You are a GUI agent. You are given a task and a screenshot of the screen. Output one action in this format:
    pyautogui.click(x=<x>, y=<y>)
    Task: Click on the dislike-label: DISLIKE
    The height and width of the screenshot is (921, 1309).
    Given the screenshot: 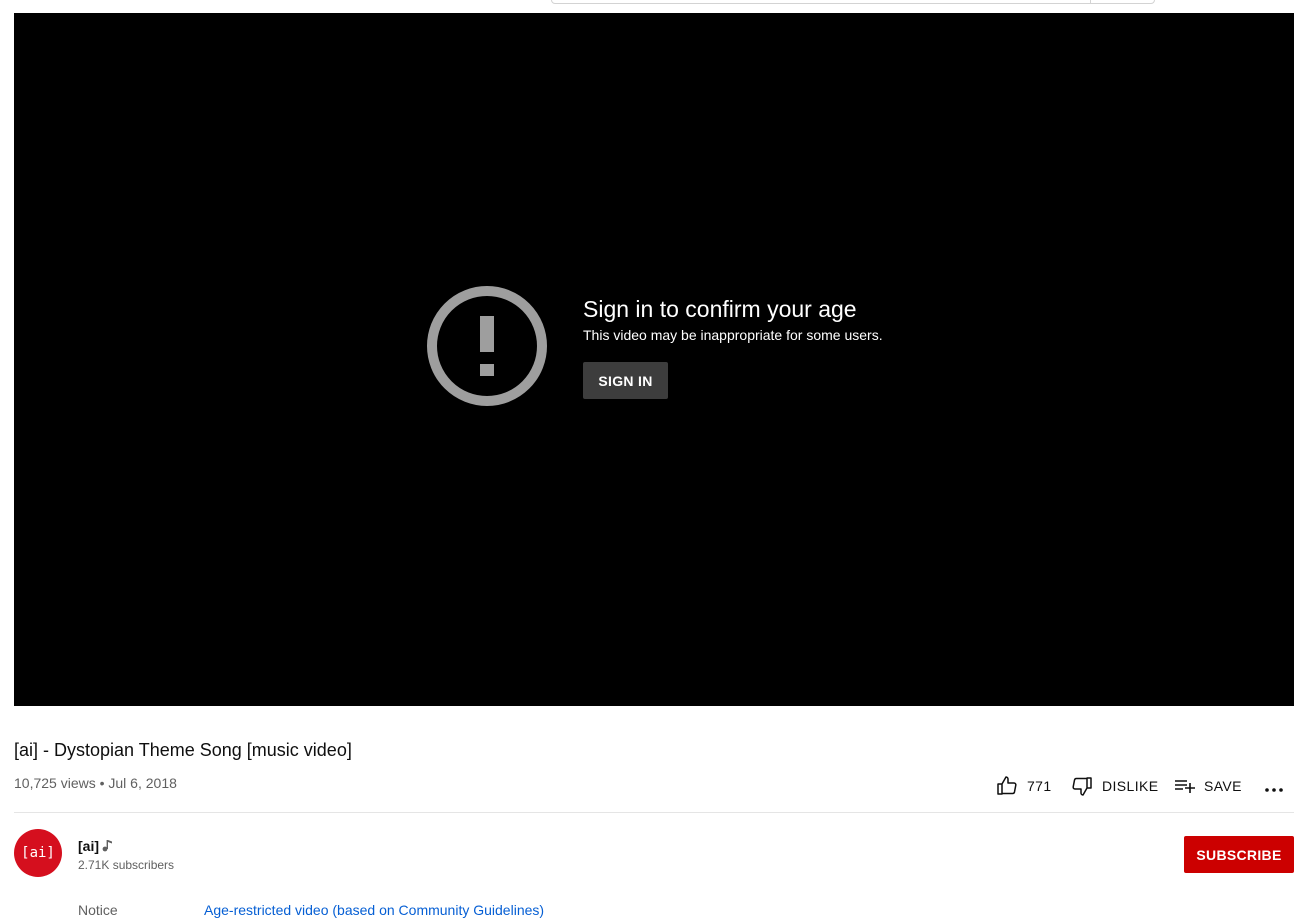 What is the action you would take?
    pyautogui.click(x=1130, y=786)
    